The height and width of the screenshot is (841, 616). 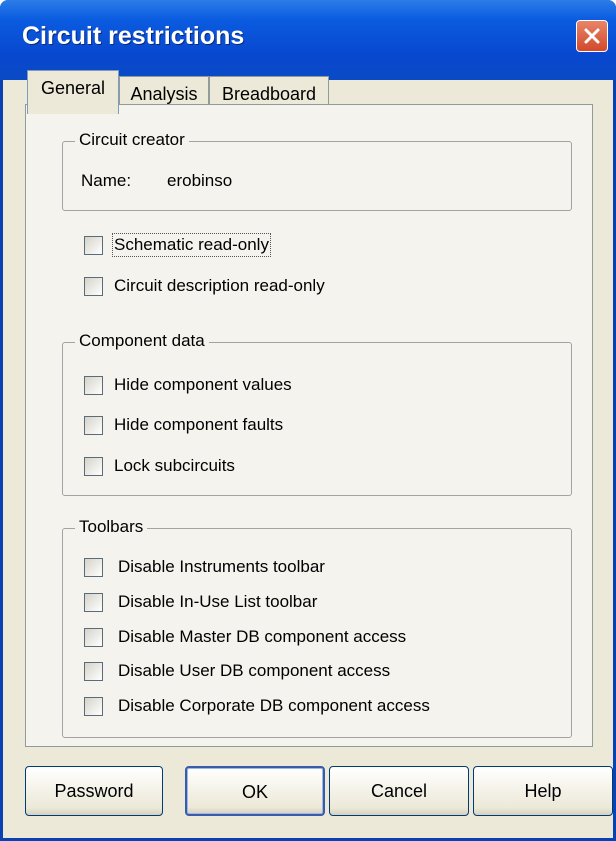 I want to click on cancel-button: Cancel, so click(x=399, y=791).